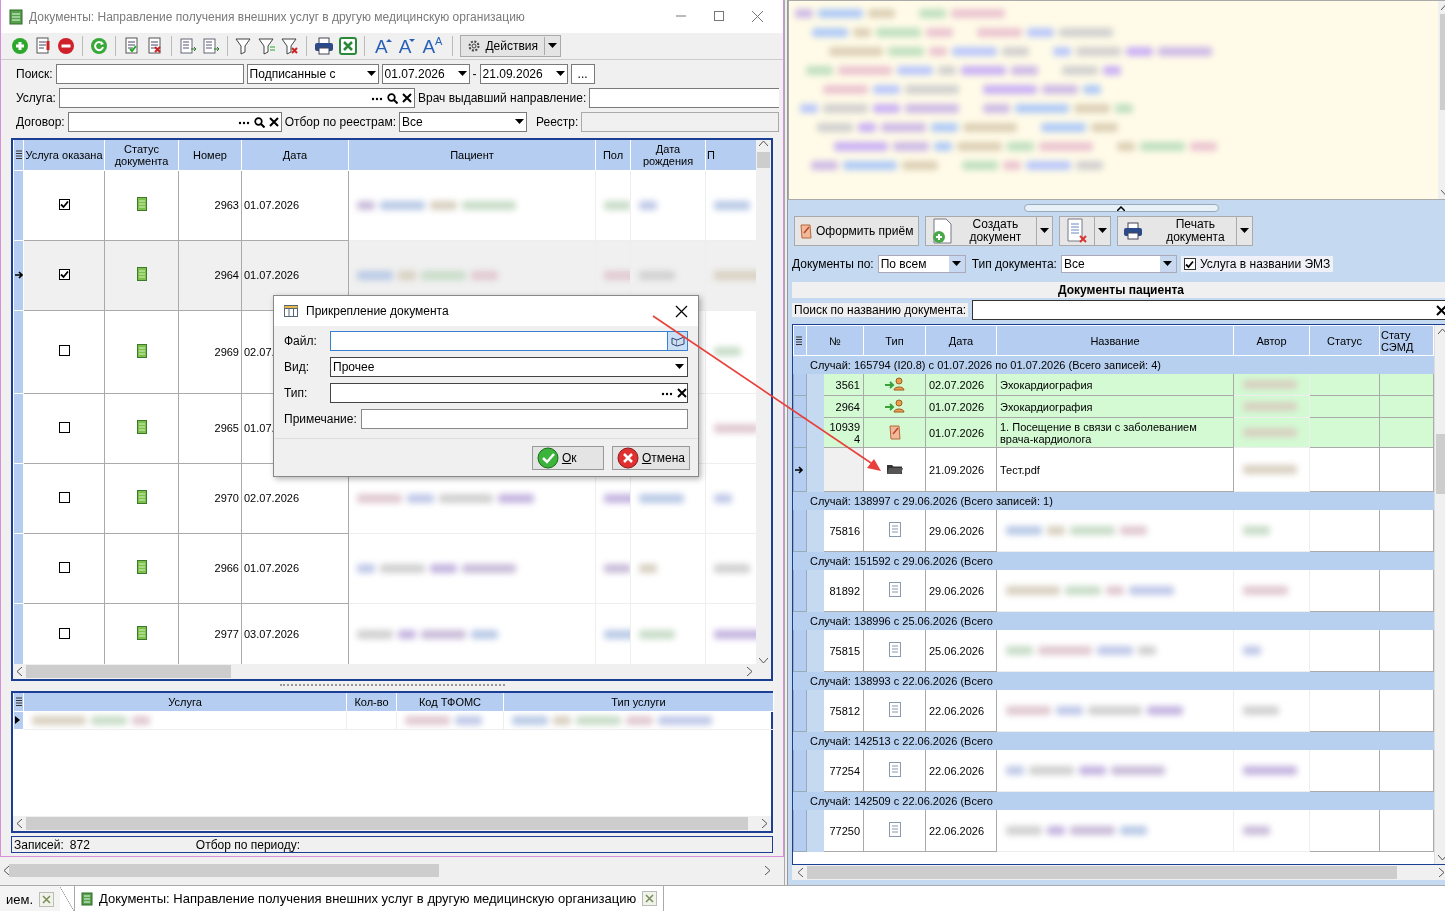 This screenshot has width=1445, height=911. What do you see at coordinates (236, 98) in the screenshot?
I see `service-field` at bounding box center [236, 98].